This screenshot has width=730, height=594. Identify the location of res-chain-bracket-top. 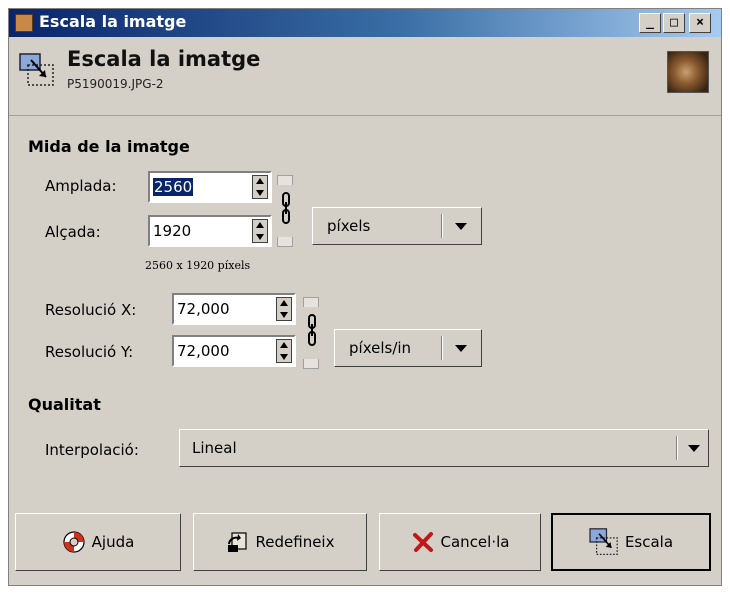
(311, 302).